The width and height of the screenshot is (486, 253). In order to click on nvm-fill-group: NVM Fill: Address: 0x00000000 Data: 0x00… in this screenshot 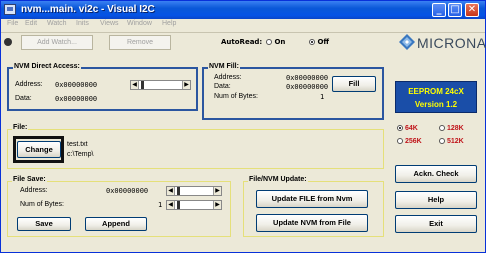, I will do `click(293, 91)`.